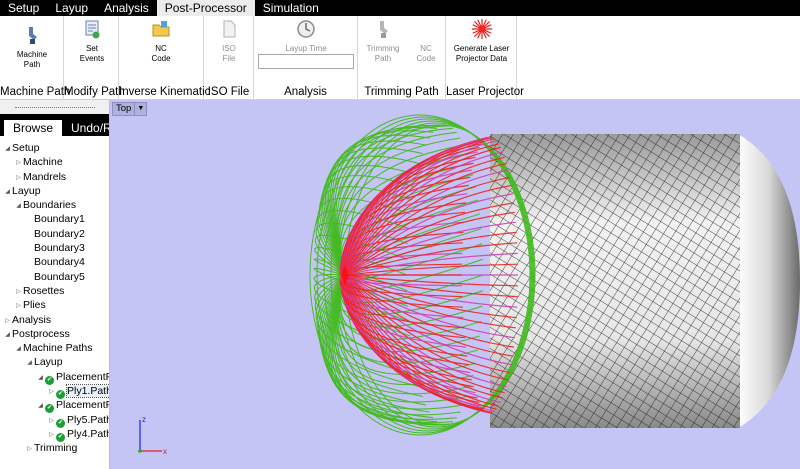 This screenshot has height=469, width=800. What do you see at coordinates (33, 128) in the screenshot?
I see `tab-browse: Browse` at bounding box center [33, 128].